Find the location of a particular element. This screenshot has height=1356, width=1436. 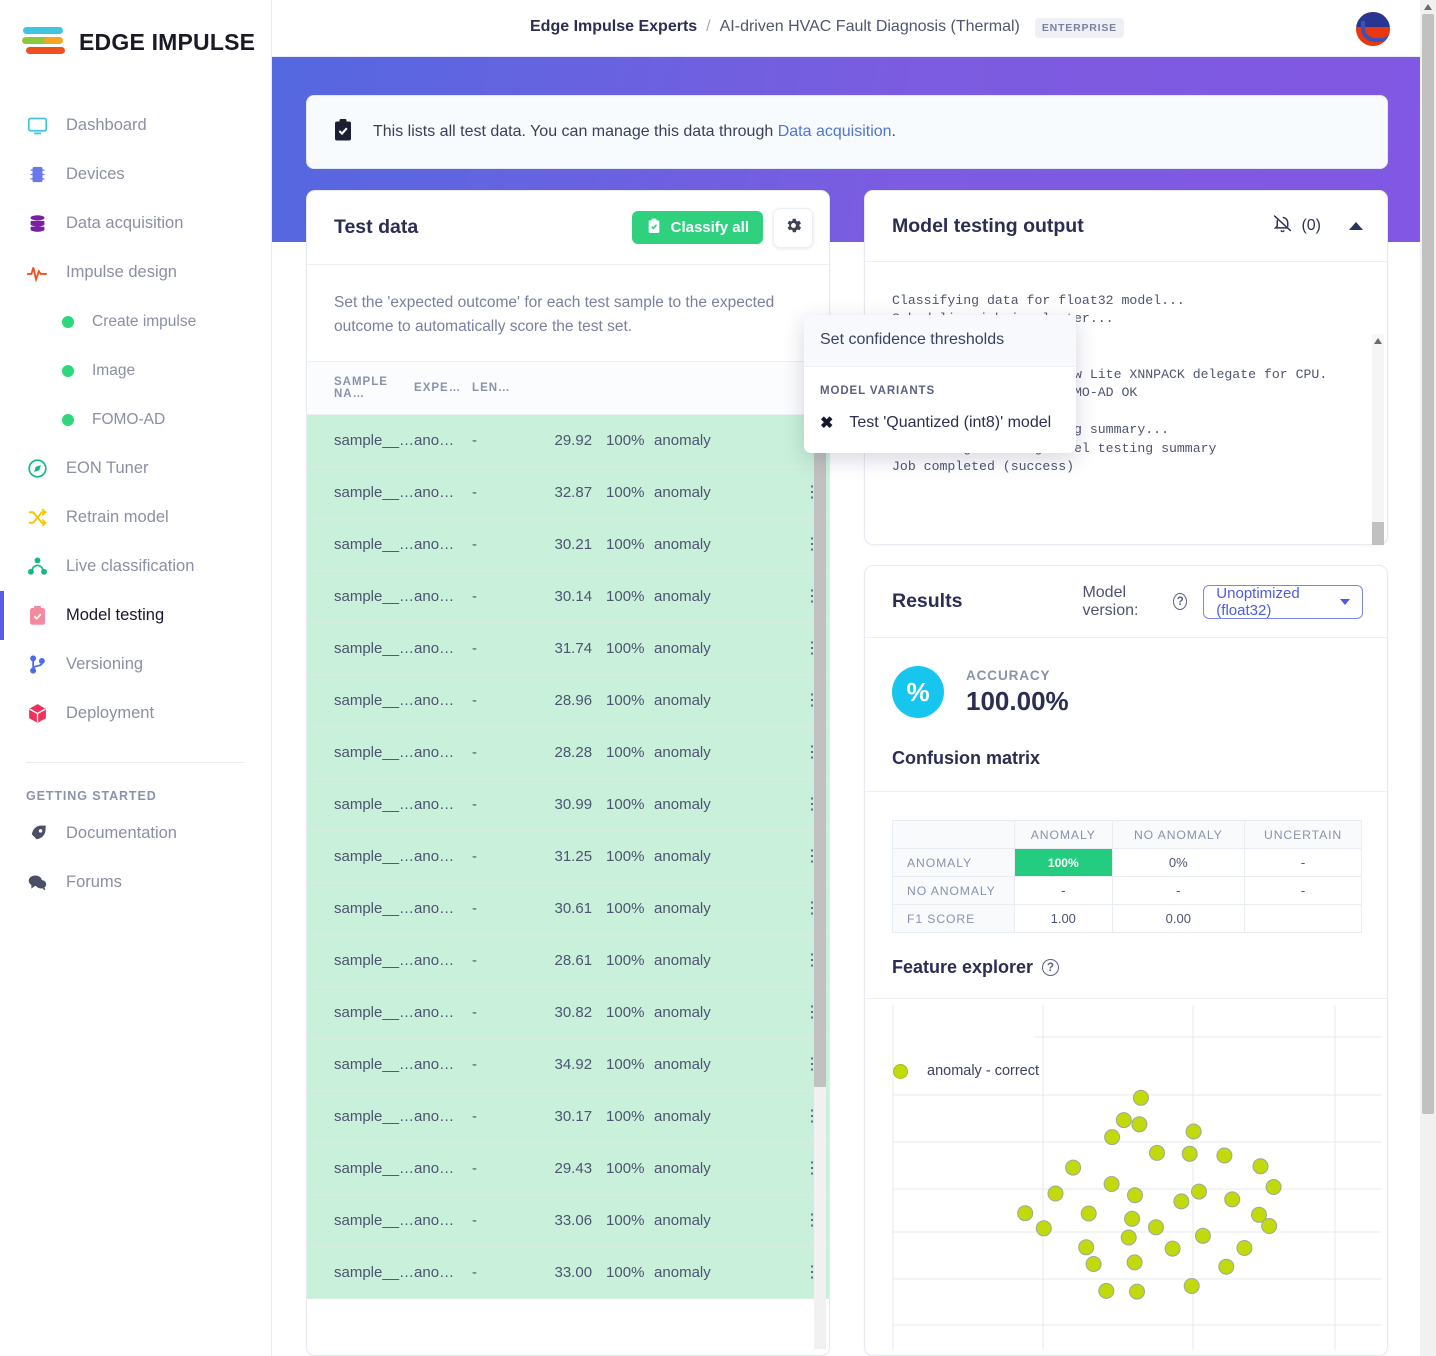

table-row: sample__… ano… -30.99 100% anomaly ⋮ is located at coordinates (568, 805).